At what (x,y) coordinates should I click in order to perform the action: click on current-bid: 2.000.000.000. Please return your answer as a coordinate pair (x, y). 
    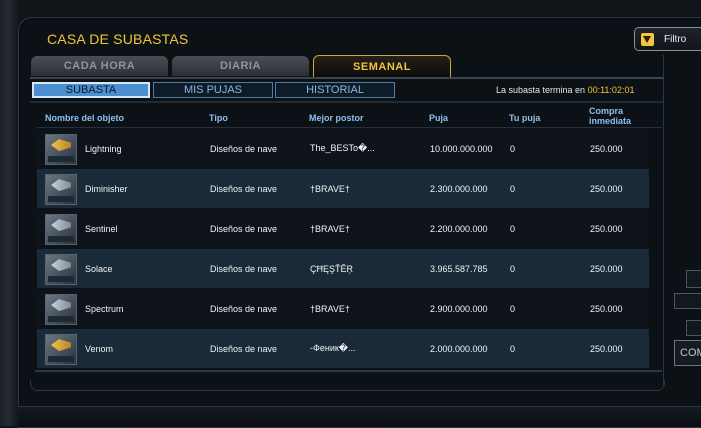
    Looking at the image, I should click on (459, 348).